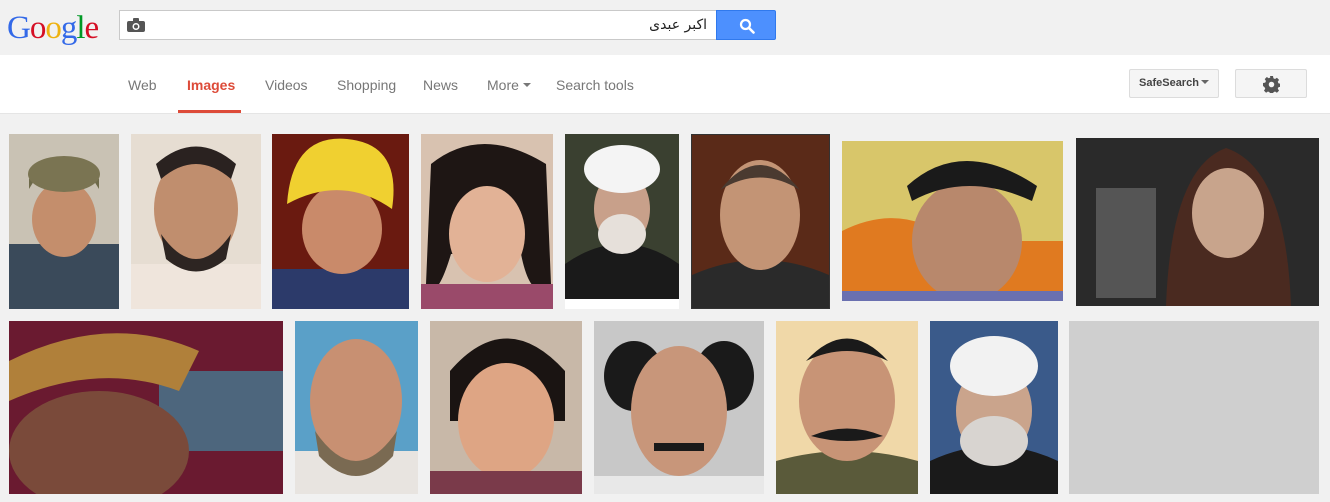 This screenshot has width=1330, height=502. I want to click on safesearch-button: SafeSearch, so click(1174, 83).